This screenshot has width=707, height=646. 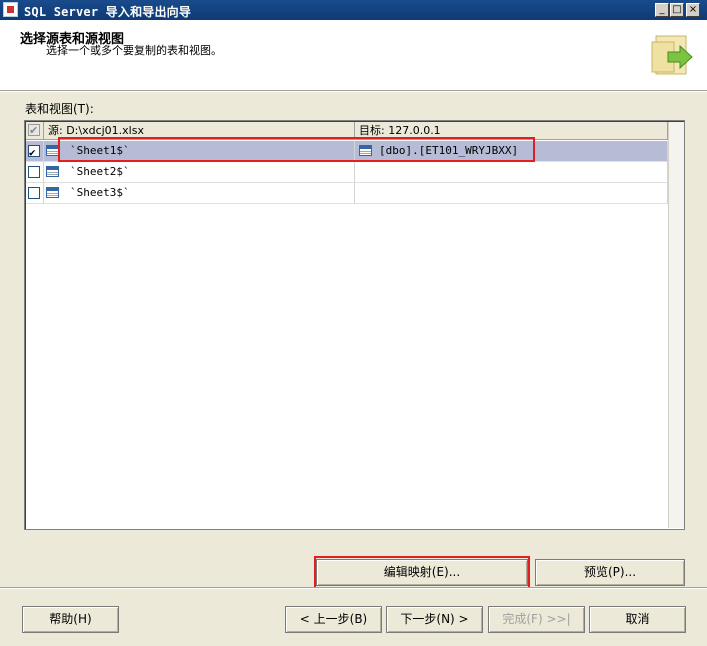 I want to click on source-column-header: 源: D:\xdcj01.xlsx, so click(x=199, y=131).